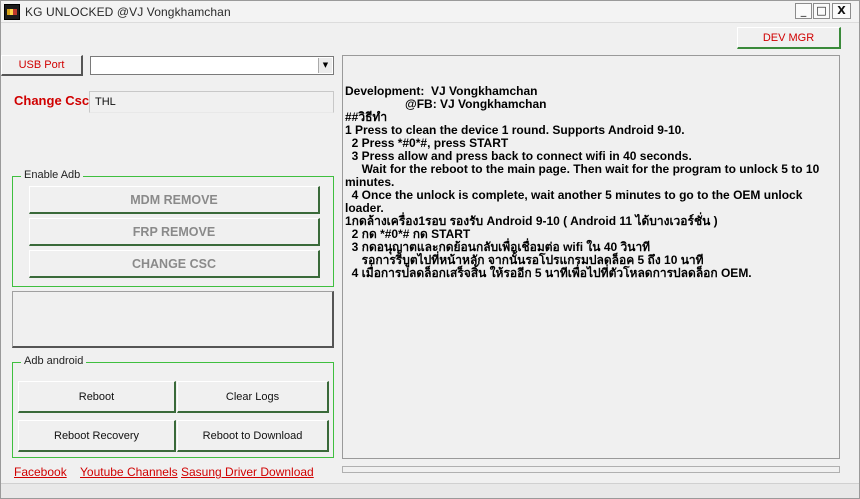  I want to click on frp-remove-button: FRP REMOVE, so click(174, 232).